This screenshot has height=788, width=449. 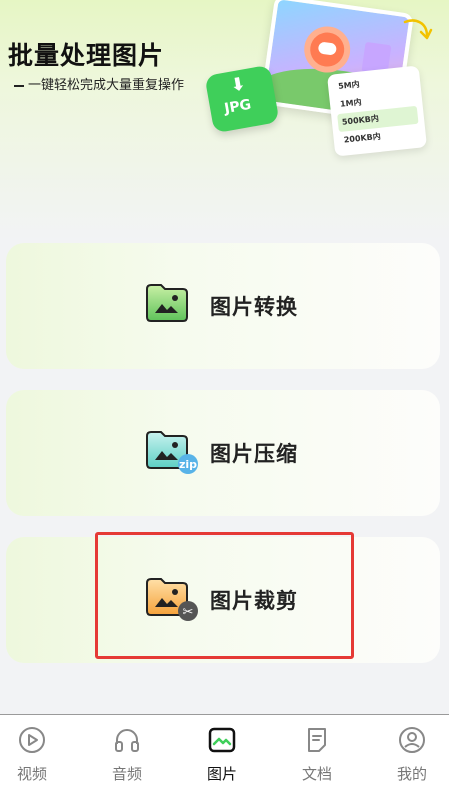 I want to click on profile-icon, so click(x=412, y=740).